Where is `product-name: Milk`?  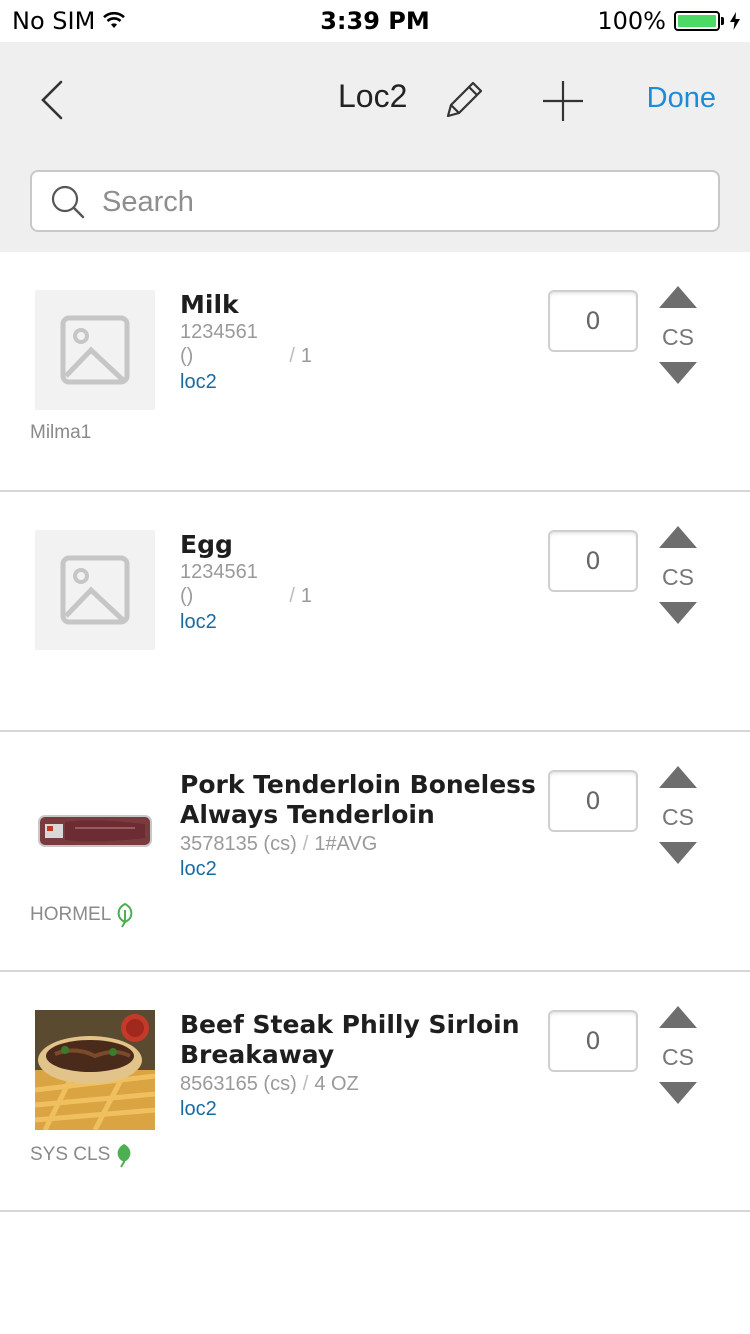 product-name: Milk is located at coordinates (209, 304).